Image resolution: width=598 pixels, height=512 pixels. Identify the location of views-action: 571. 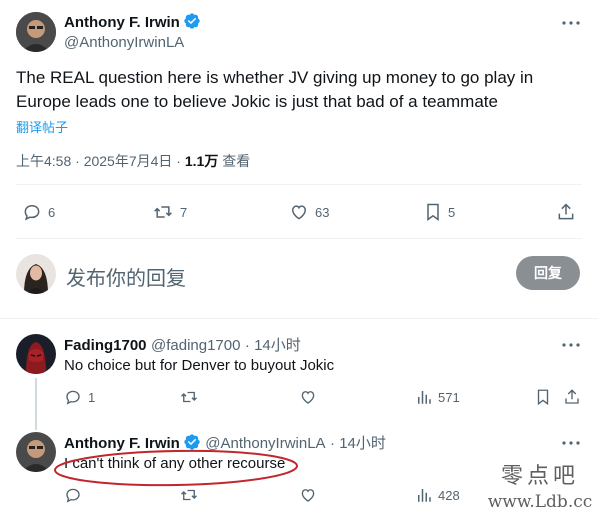
(438, 397).